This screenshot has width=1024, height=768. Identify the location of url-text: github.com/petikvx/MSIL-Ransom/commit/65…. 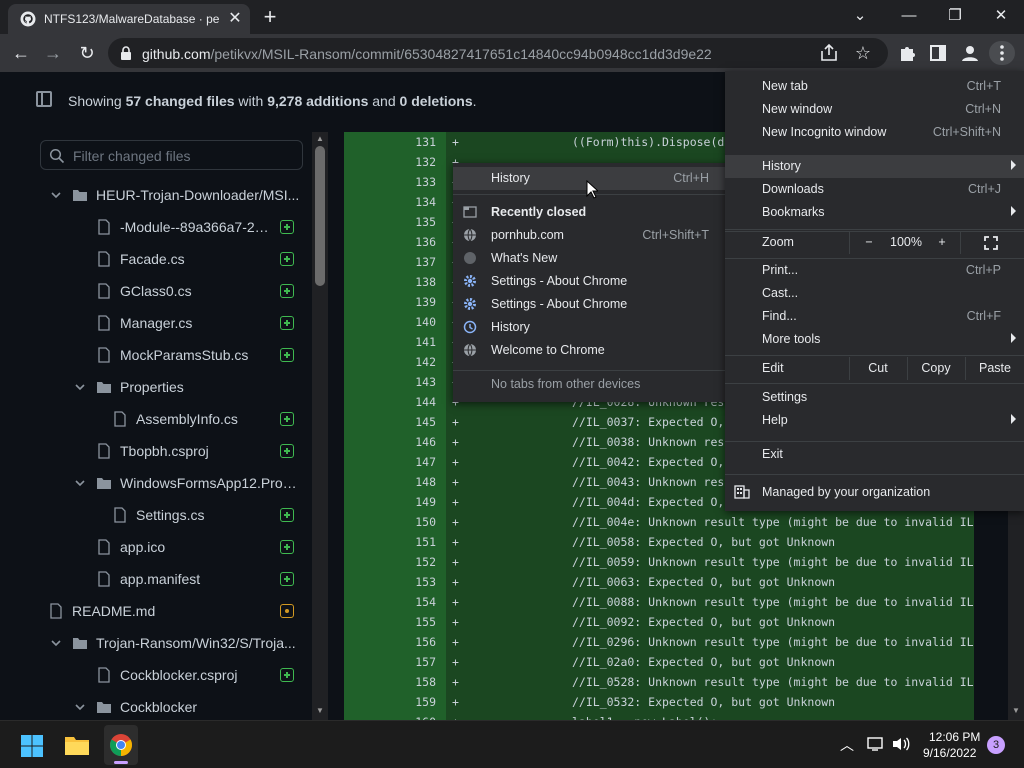
(427, 54).